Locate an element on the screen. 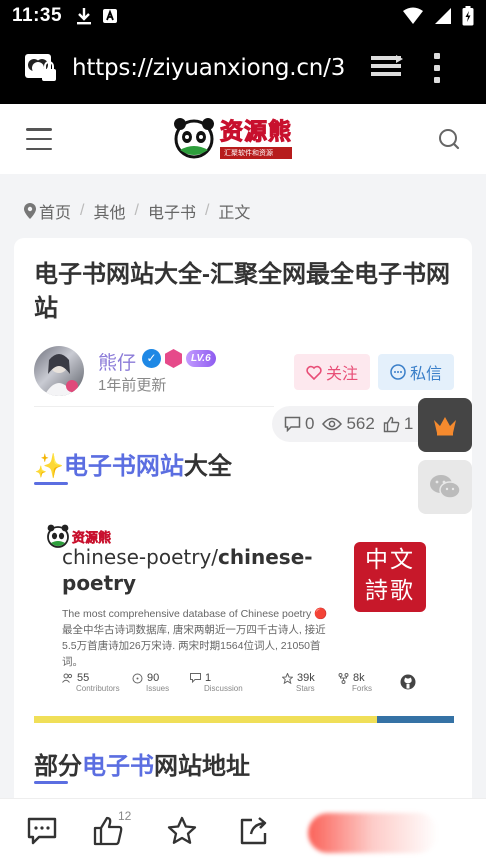  wechat-icon is located at coordinates (445, 487).